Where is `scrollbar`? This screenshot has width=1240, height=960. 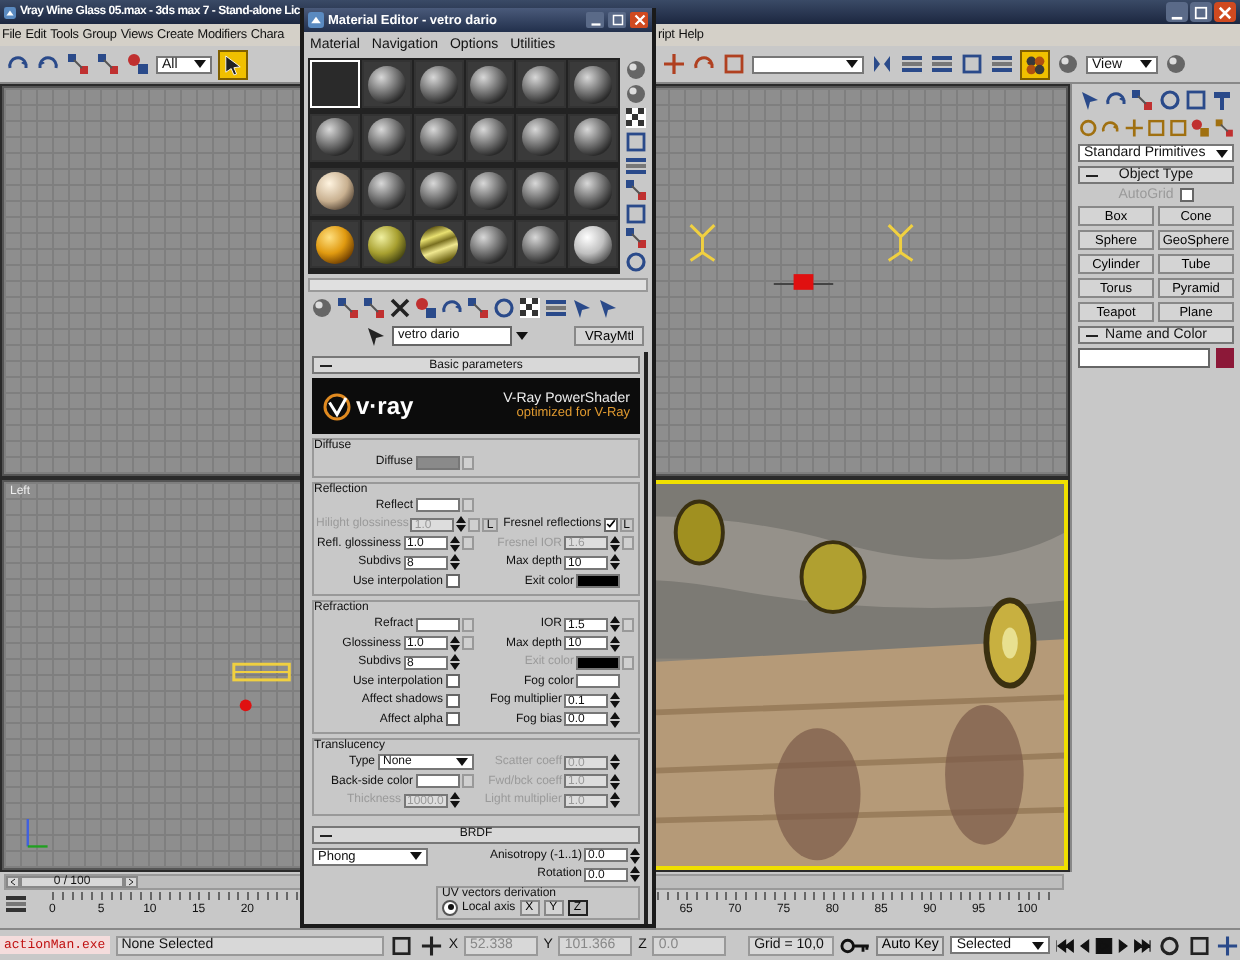 scrollbar is located at coordinates (478, 285).